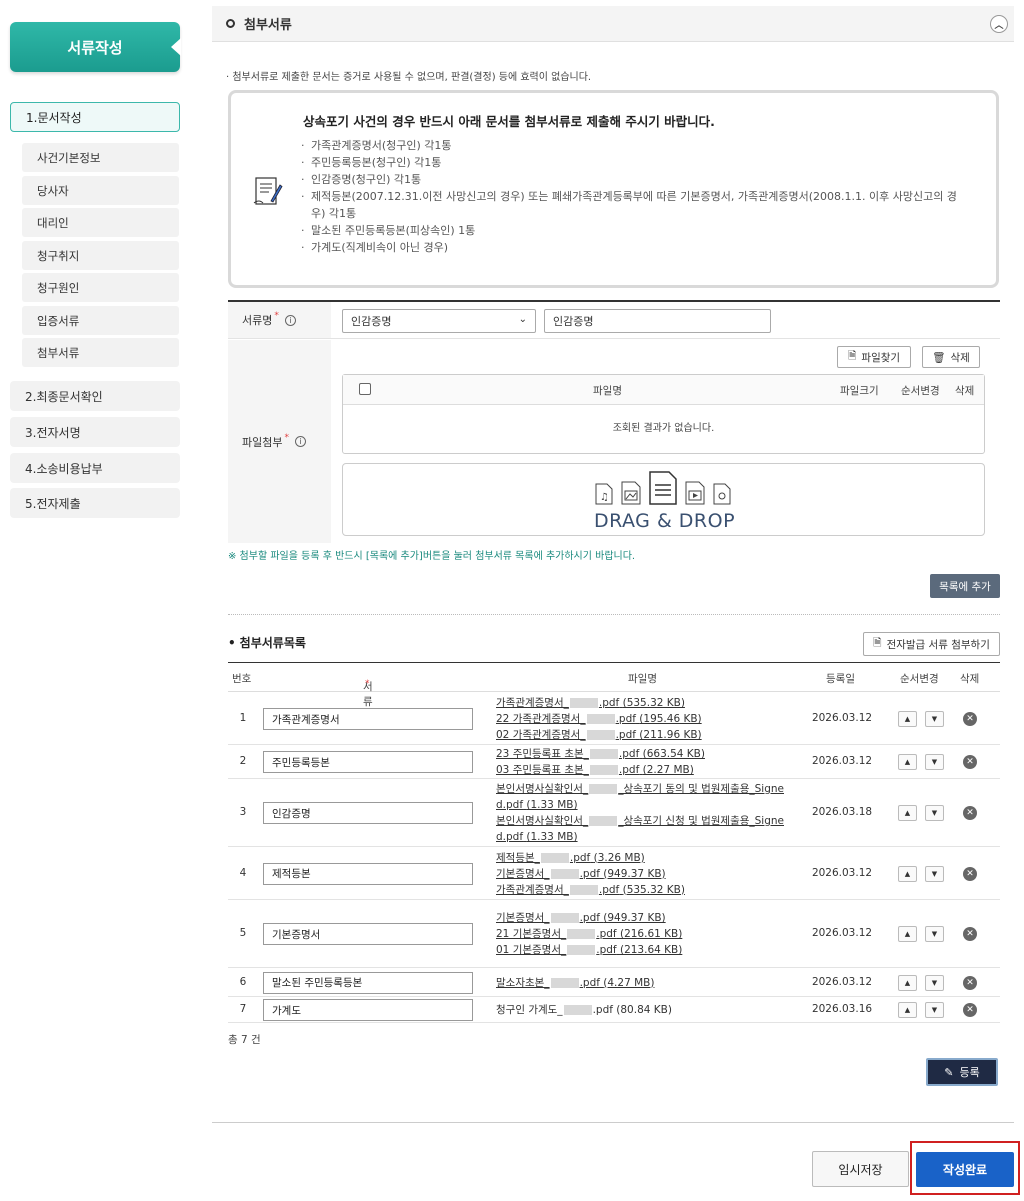  What do you see at coordinates (877, 643) in the screenshot?
I see `file-search-icon: 🗎` at bounding box center [877, 643].